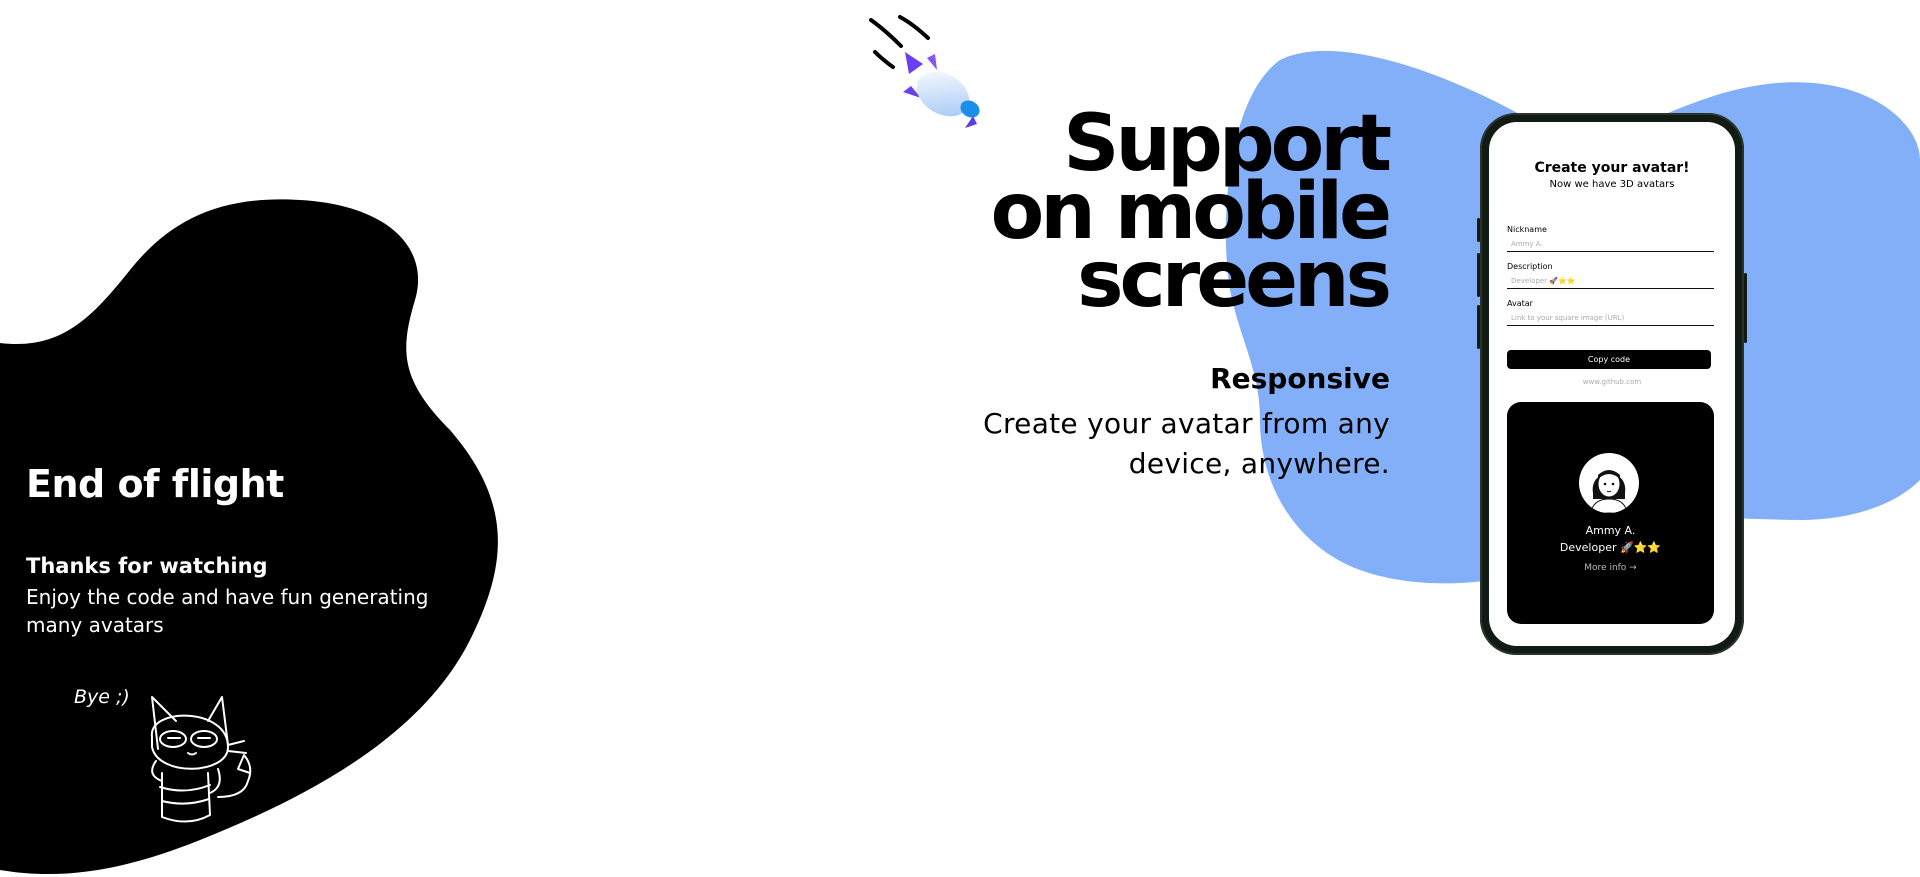 The height and width of the screenshot is (877, 1920). I want to click on headline: Support on mobile screens, so click(1130, 215).